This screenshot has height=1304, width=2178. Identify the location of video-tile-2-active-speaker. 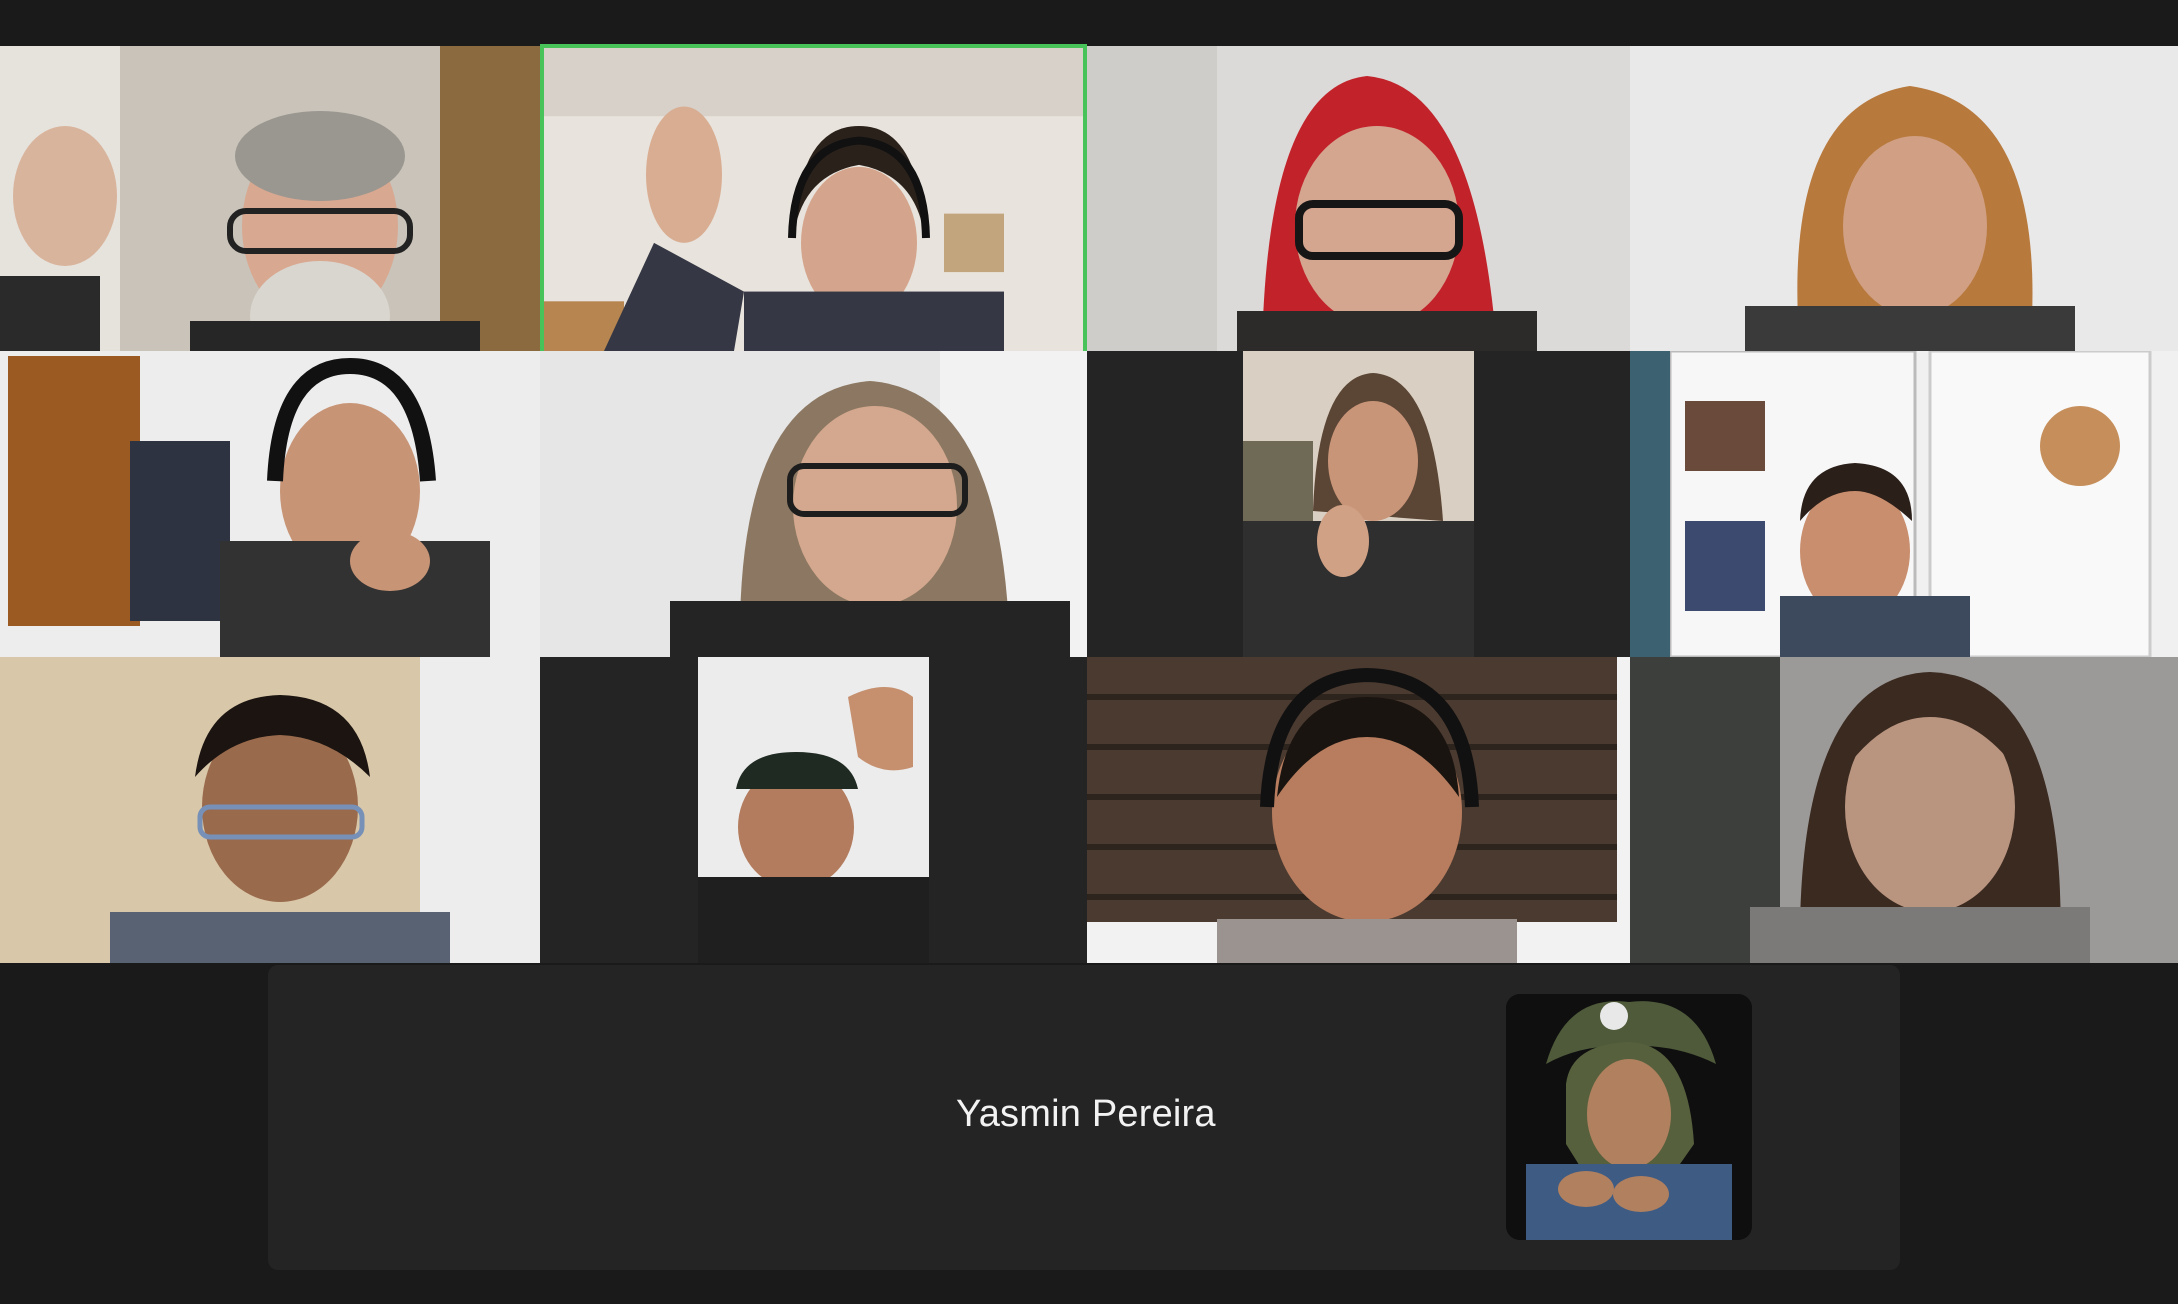
(813, 199).